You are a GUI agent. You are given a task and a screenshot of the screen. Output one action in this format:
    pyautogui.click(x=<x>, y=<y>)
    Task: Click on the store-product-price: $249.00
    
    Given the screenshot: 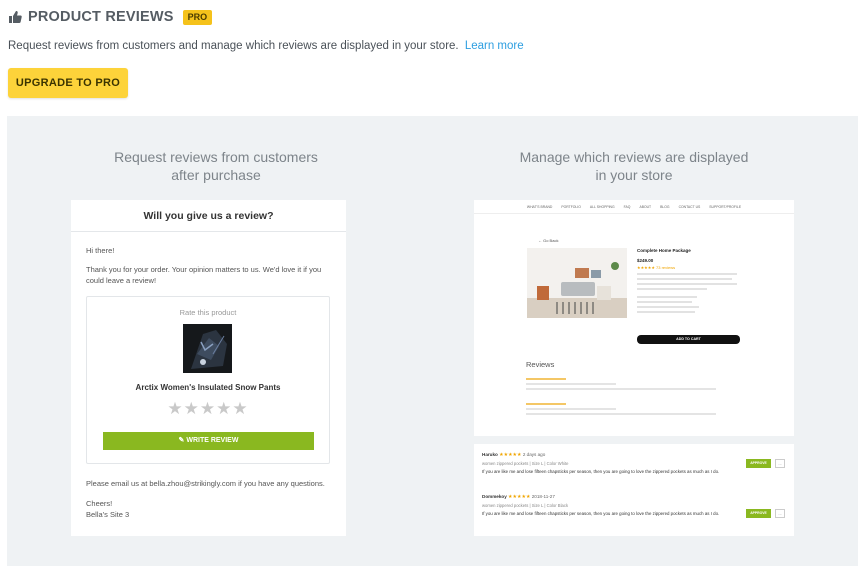 What is the action you would take?
    pyautogui.click(x=645, y=260)
    